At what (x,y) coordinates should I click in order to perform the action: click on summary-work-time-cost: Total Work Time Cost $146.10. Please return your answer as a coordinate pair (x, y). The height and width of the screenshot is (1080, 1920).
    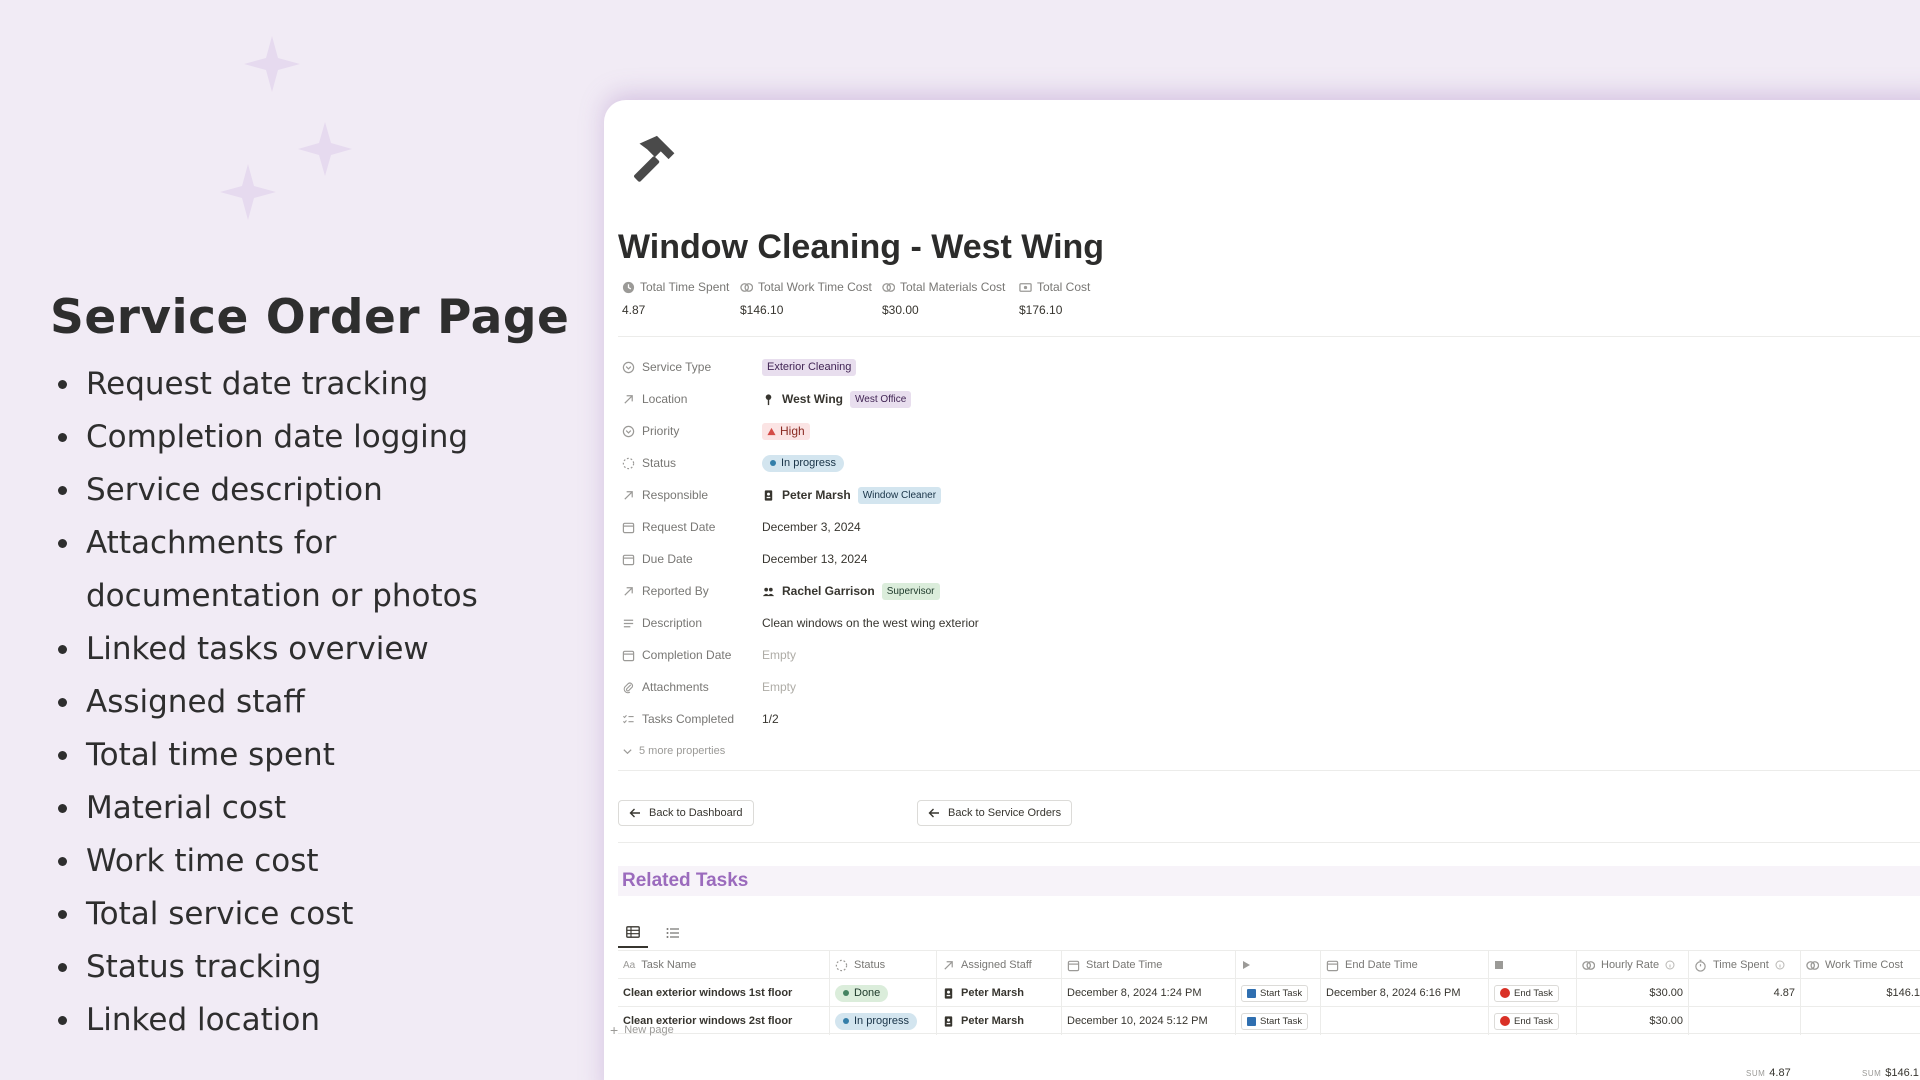
    Looking at the image, I should click on (806, 298).